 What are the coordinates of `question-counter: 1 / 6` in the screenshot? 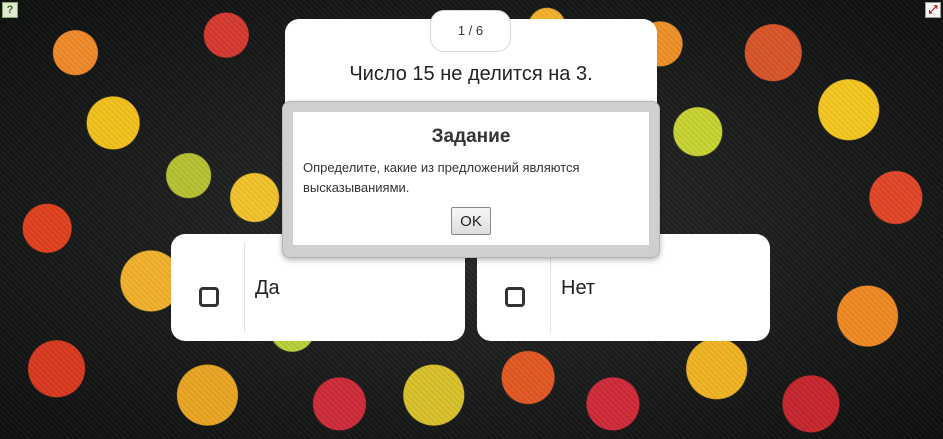 It's located at (470, 31).